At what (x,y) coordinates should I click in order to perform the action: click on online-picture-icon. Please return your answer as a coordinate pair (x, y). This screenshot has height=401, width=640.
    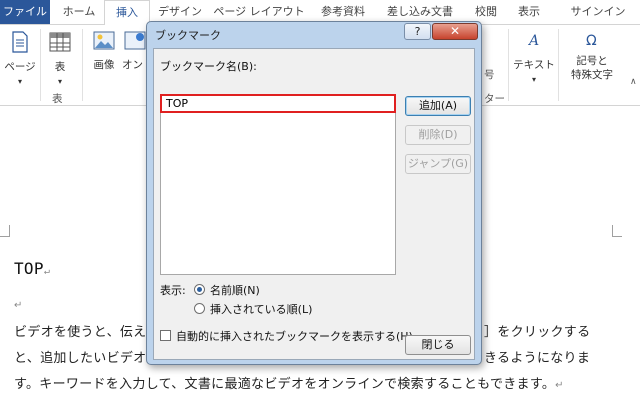
    Looking at the image, I should click on (135, 40).